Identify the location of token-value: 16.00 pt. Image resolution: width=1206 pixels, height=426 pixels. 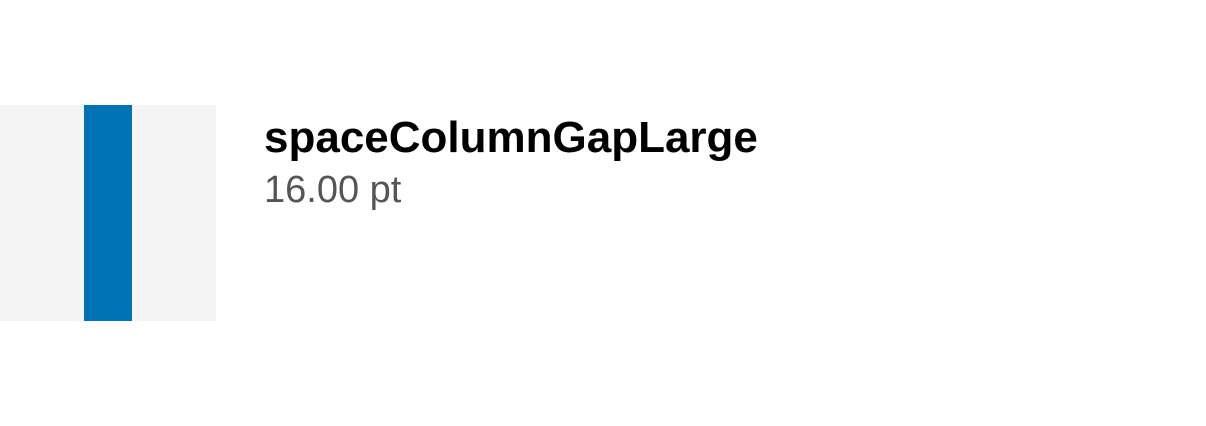
(333, 190).